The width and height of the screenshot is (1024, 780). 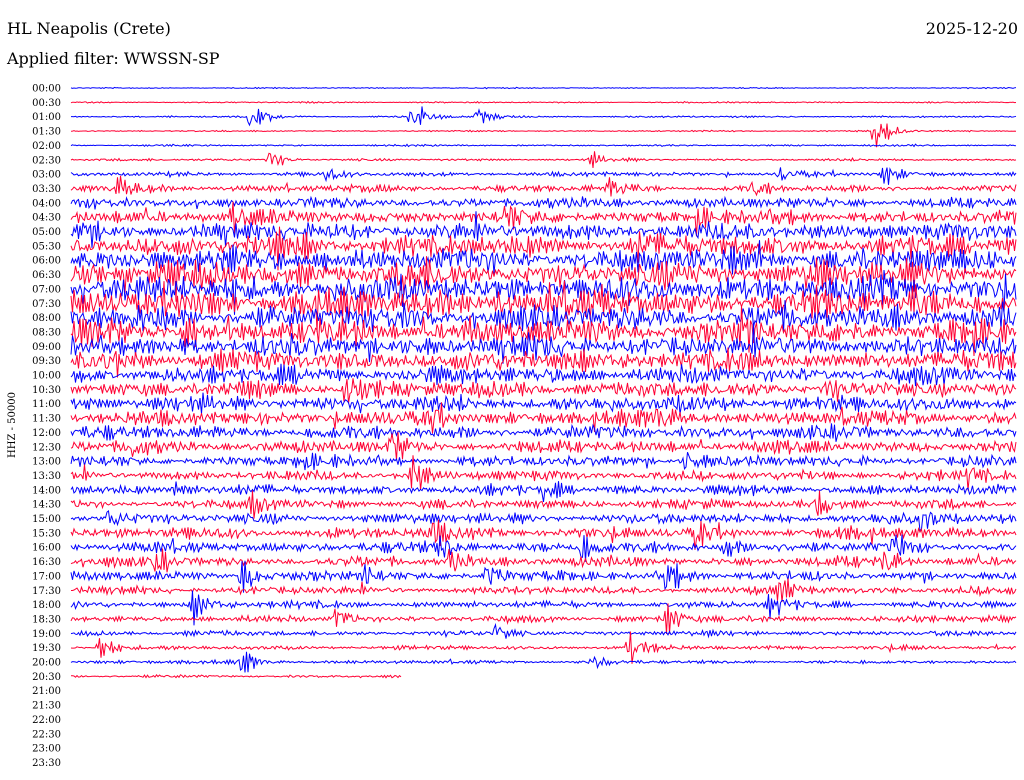 What do you see at coordinates (46, 318) in the screenshot?
I see `row-tick-label: 08:00` at bounding box center [46, 318].